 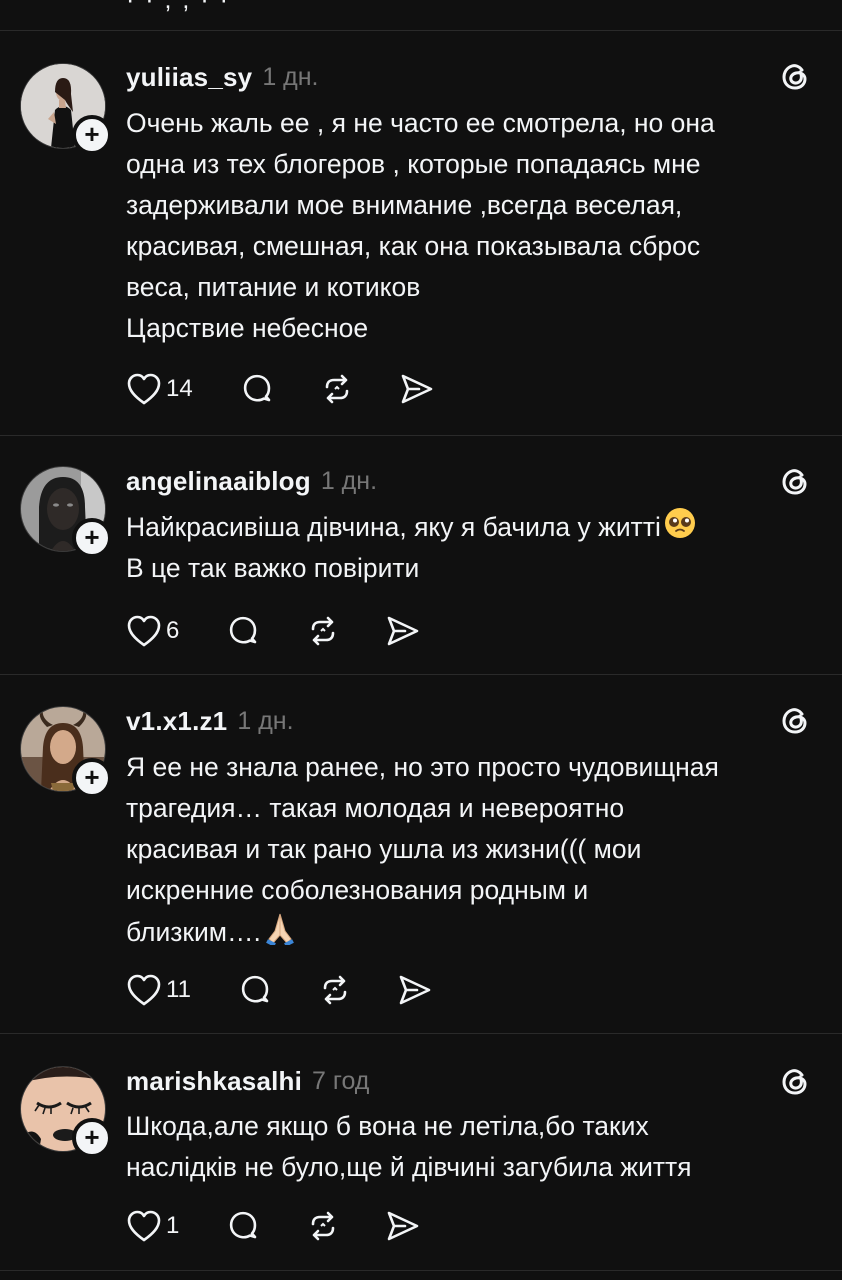 I want to click on like-count: 14, so click(x=179, y=388).